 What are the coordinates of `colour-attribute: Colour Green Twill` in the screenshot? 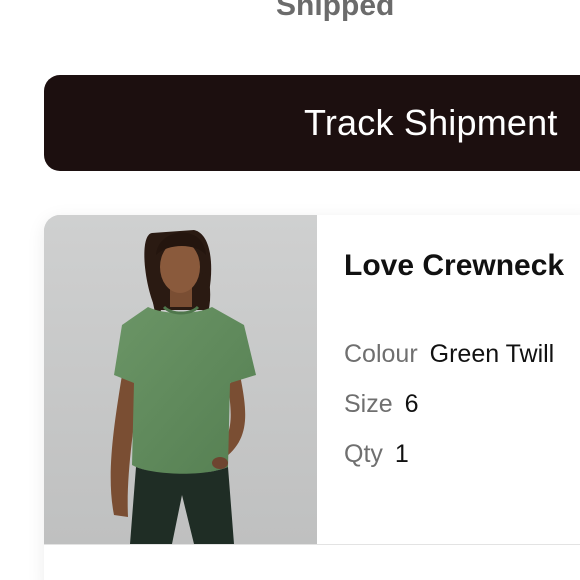 It's located at (449, 354).